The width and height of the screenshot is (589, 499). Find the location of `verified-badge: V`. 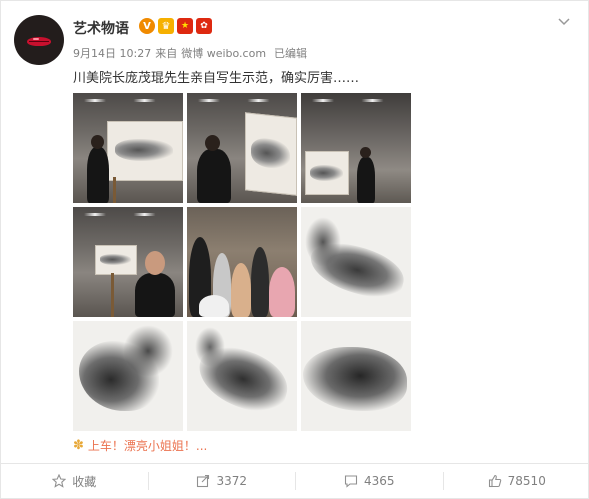

verified-badge: V is located at coordinates (147, 26).